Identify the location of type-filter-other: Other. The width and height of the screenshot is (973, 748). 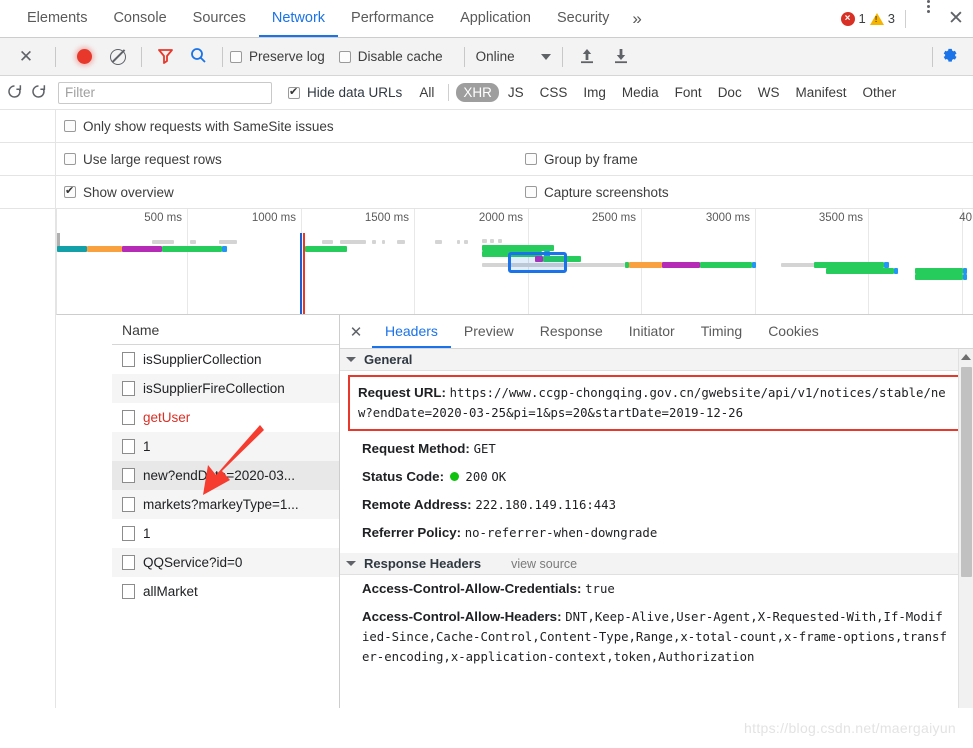
(879, 92).